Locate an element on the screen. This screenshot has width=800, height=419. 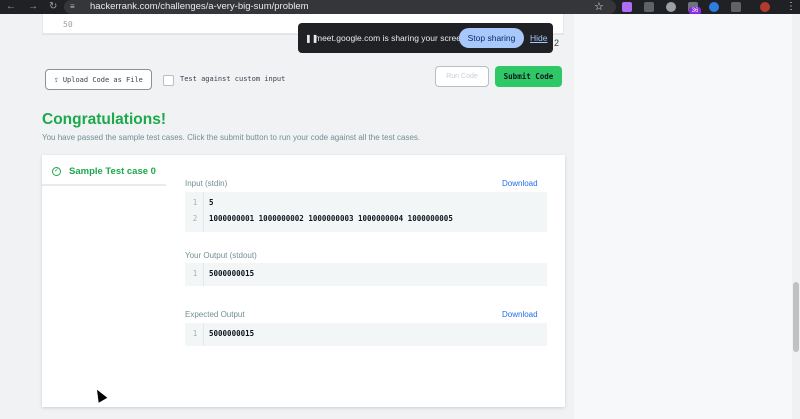
custom-input-checkbox is located at coordinates (168, 80).